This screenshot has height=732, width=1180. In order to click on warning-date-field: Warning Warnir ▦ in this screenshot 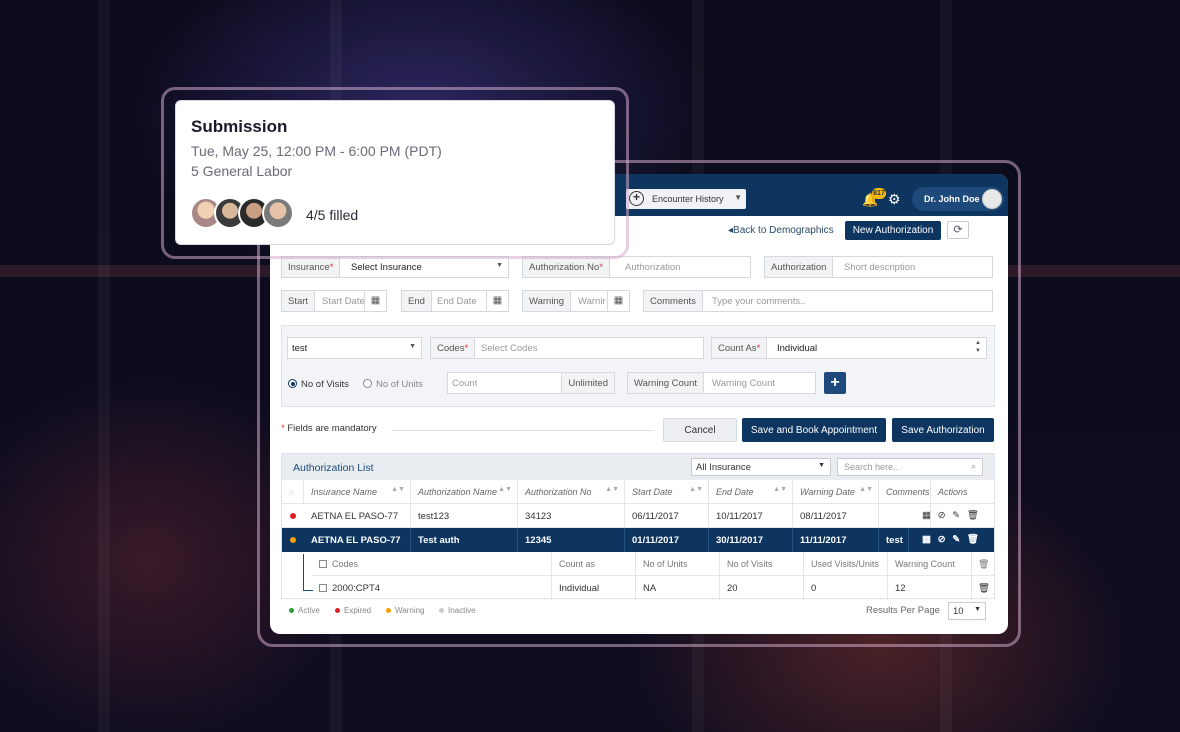, I will do `click(576, 301)`.